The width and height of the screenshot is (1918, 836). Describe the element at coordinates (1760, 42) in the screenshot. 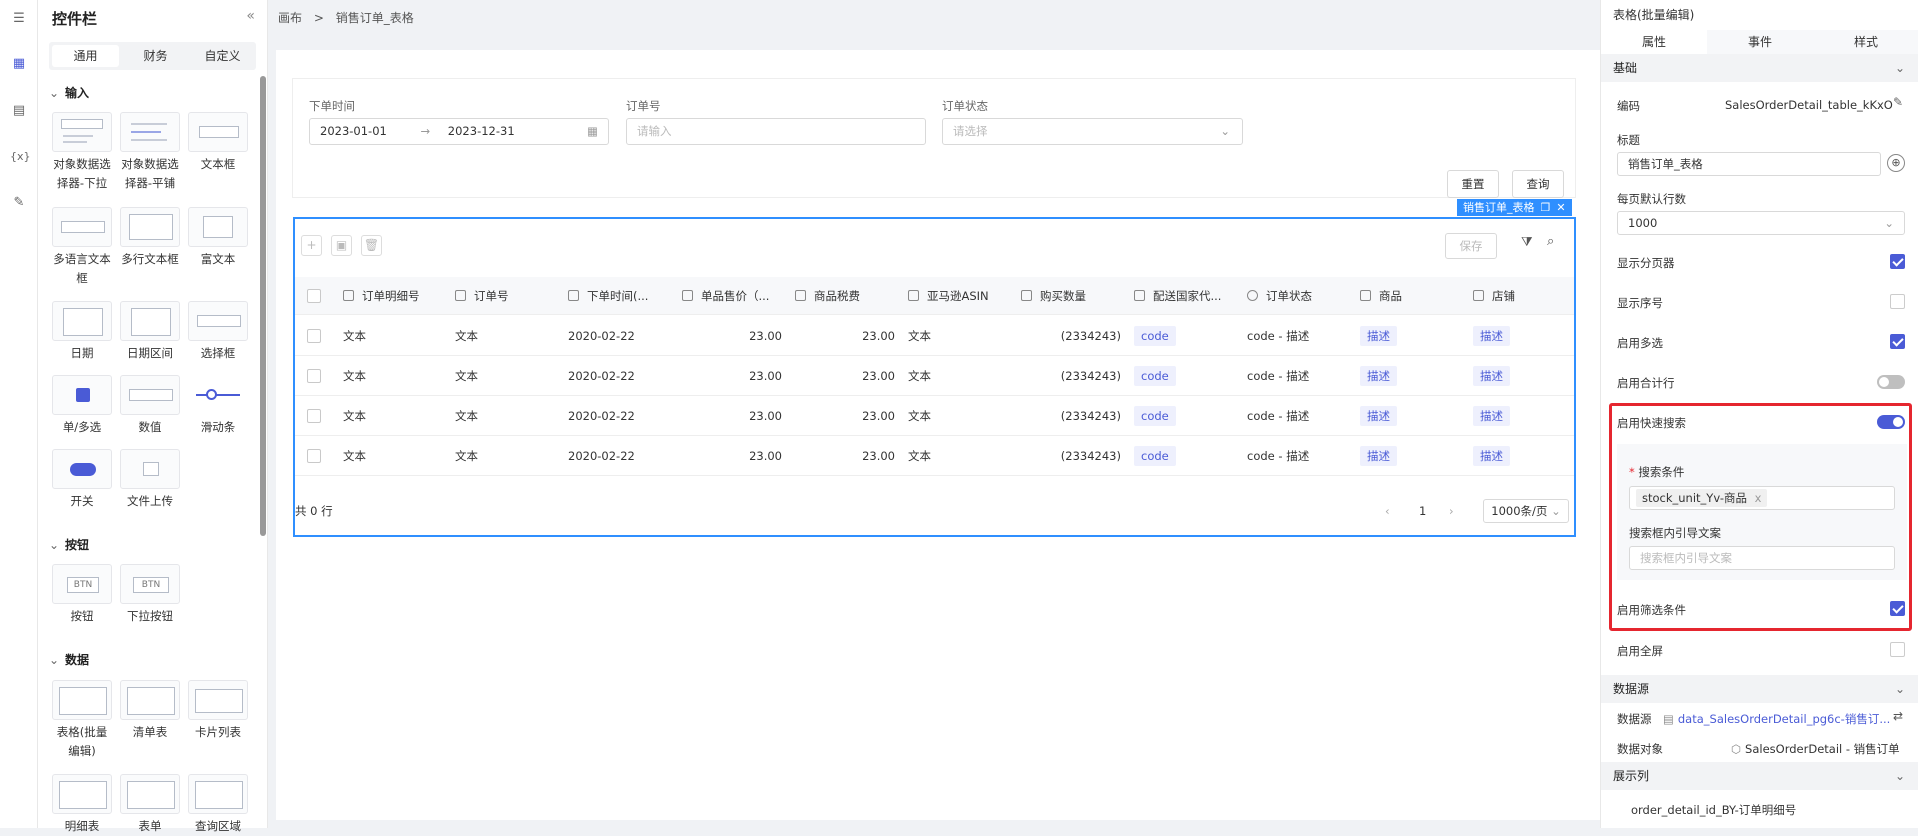

I see `tab-events: 事件` at that location.